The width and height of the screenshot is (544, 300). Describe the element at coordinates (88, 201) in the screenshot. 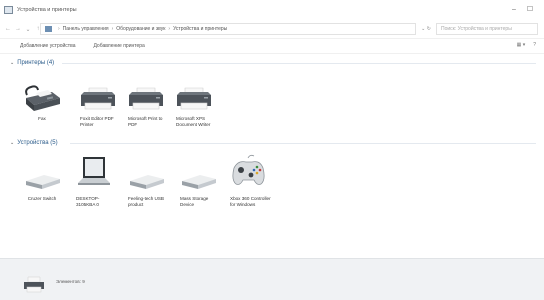

I see `device-label: DESKTOP-3105KBA 0` at that location.